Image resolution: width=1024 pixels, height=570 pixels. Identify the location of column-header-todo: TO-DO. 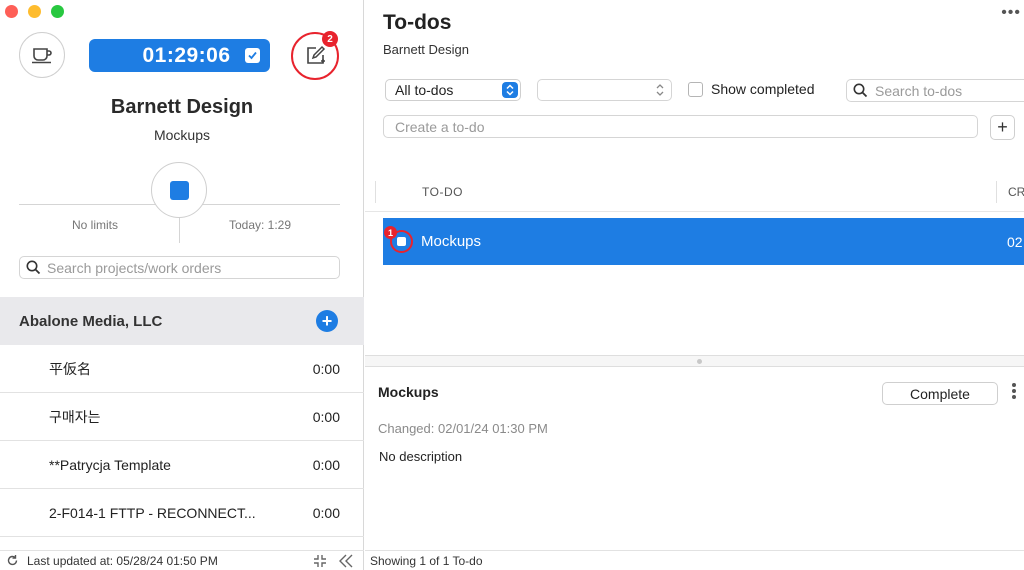
(442, 192).